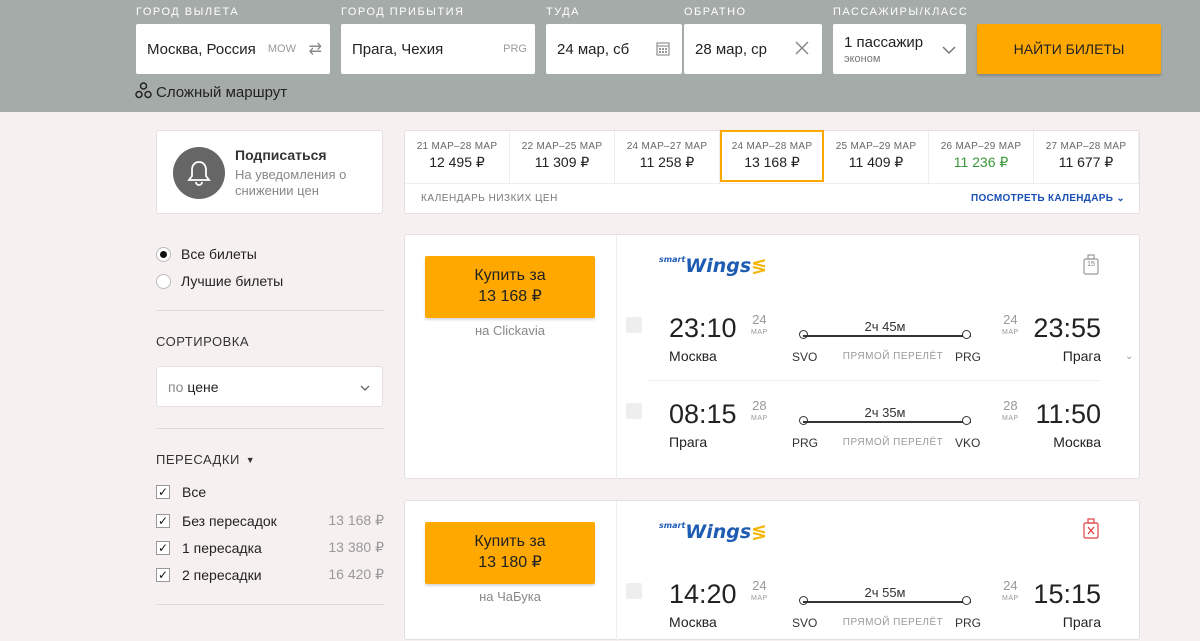  Describe the element at coordinates (562, 162) in the screenshot. I see `calendar-cell-price: 11 309 ₽` at that location.